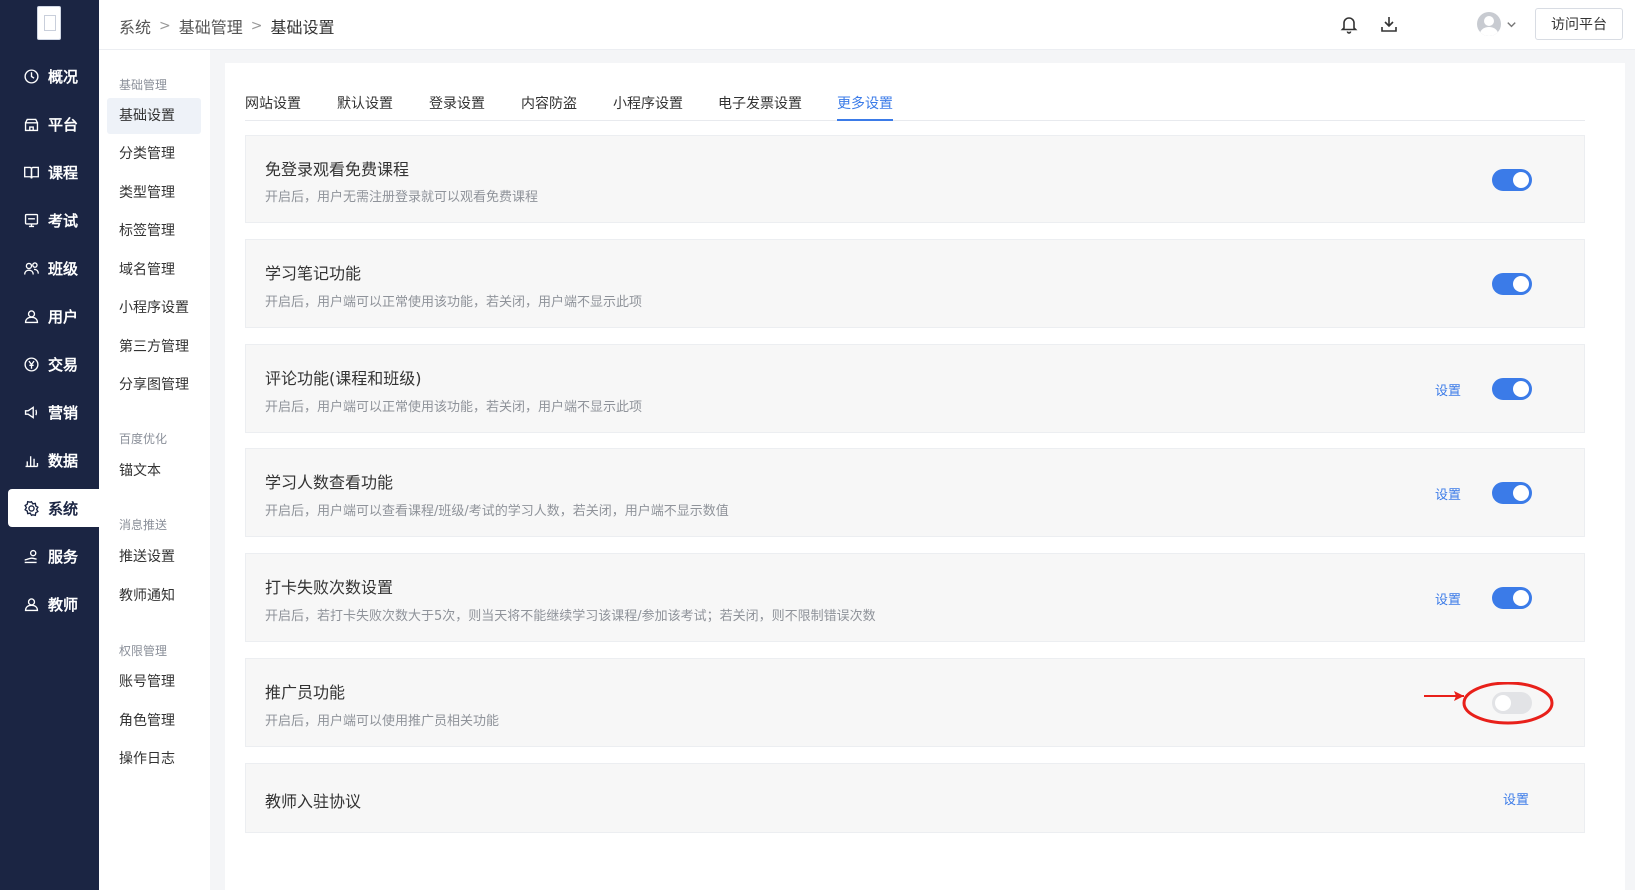 This screenshot has height=890, width=1635. What do you see at coordinates (1516, 798) in the screenshot?
I see `teacher-agreement-settings-link: 设置` at bounding box center [1516, 798].